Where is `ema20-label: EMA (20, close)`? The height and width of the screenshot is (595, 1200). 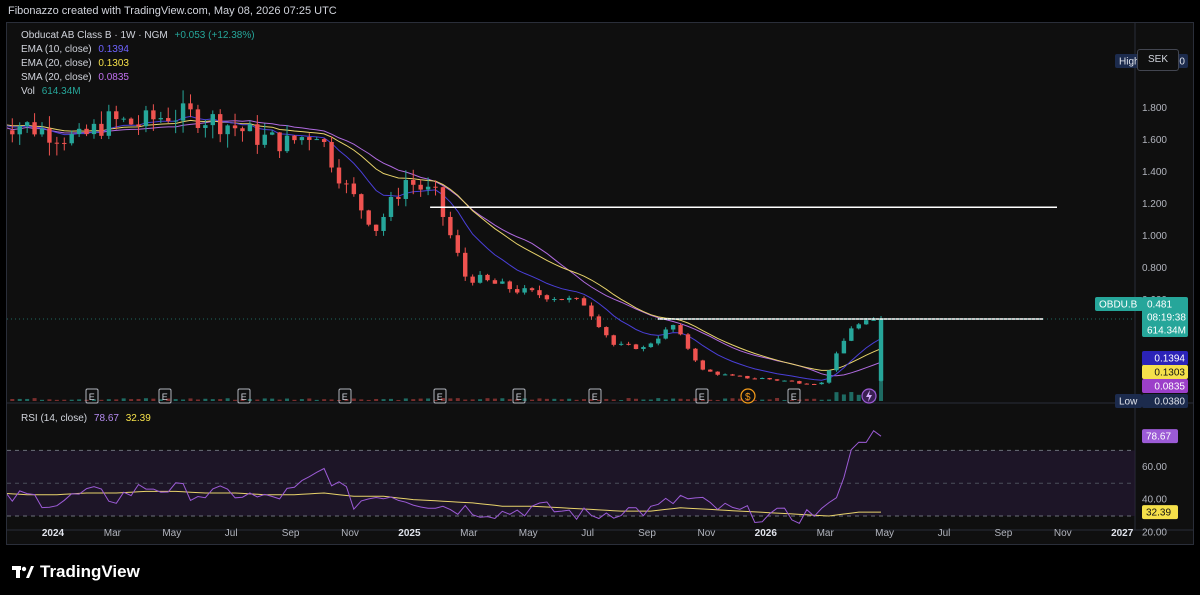
ema20-label: EMA (20, close) is located at coordinates (56, 63).